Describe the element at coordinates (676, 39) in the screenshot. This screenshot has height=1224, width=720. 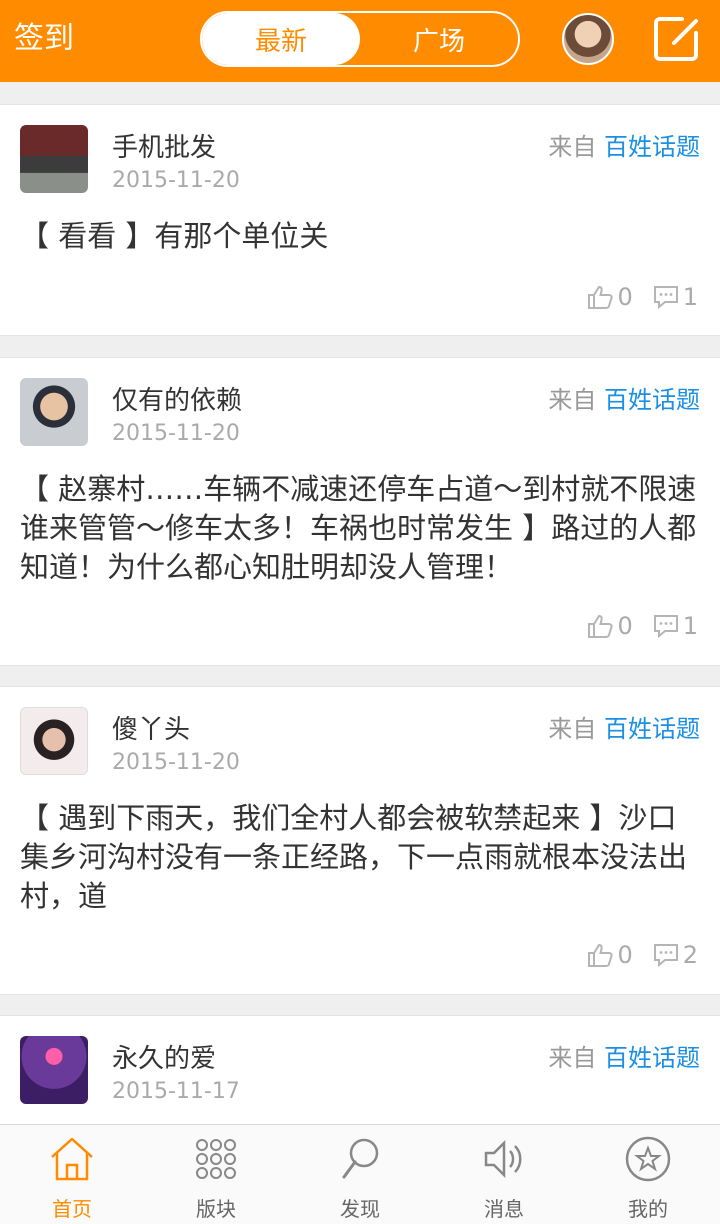
I see `compose-icon` at that location.